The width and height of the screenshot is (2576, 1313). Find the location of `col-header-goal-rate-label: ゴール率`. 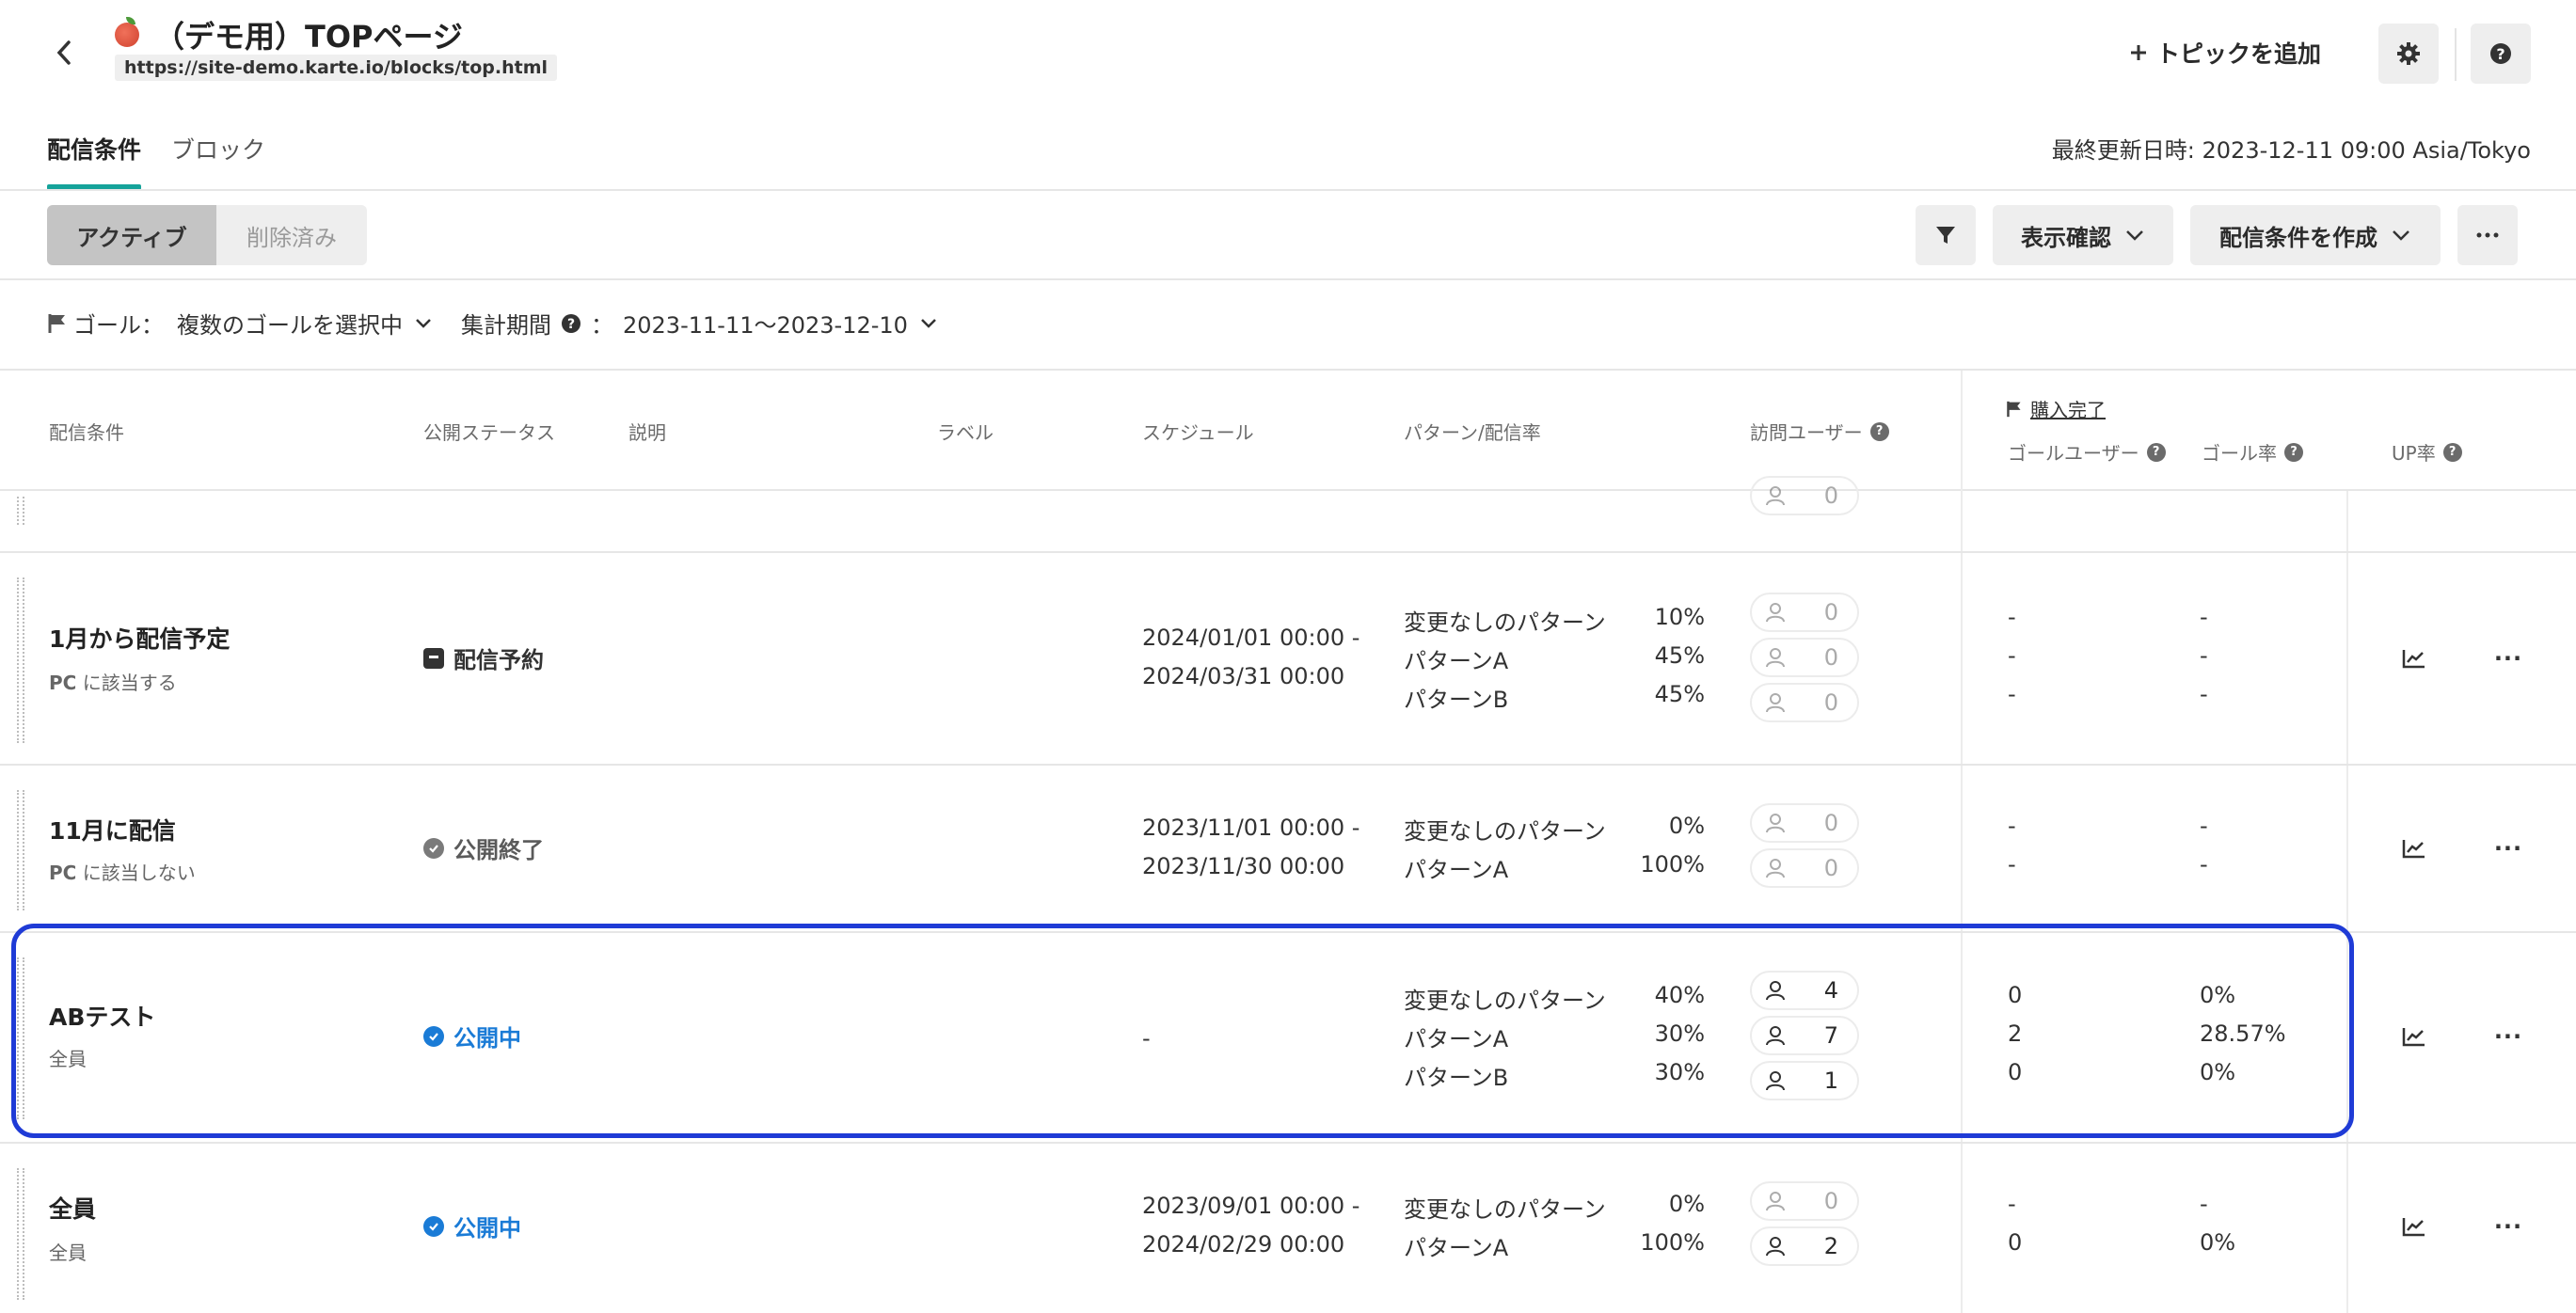

col-header-goal-rate-label: ゴール率 is located at coordinates (2239, 454).